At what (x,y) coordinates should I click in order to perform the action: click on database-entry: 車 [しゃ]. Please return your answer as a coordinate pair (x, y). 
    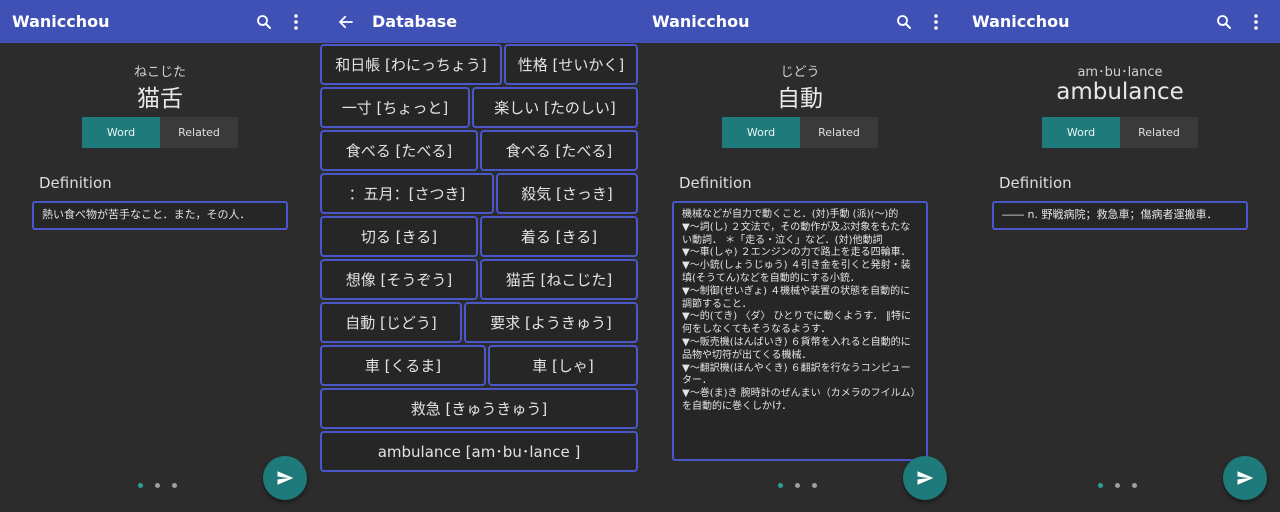
    Looking at the image, I should click on (563, 365).